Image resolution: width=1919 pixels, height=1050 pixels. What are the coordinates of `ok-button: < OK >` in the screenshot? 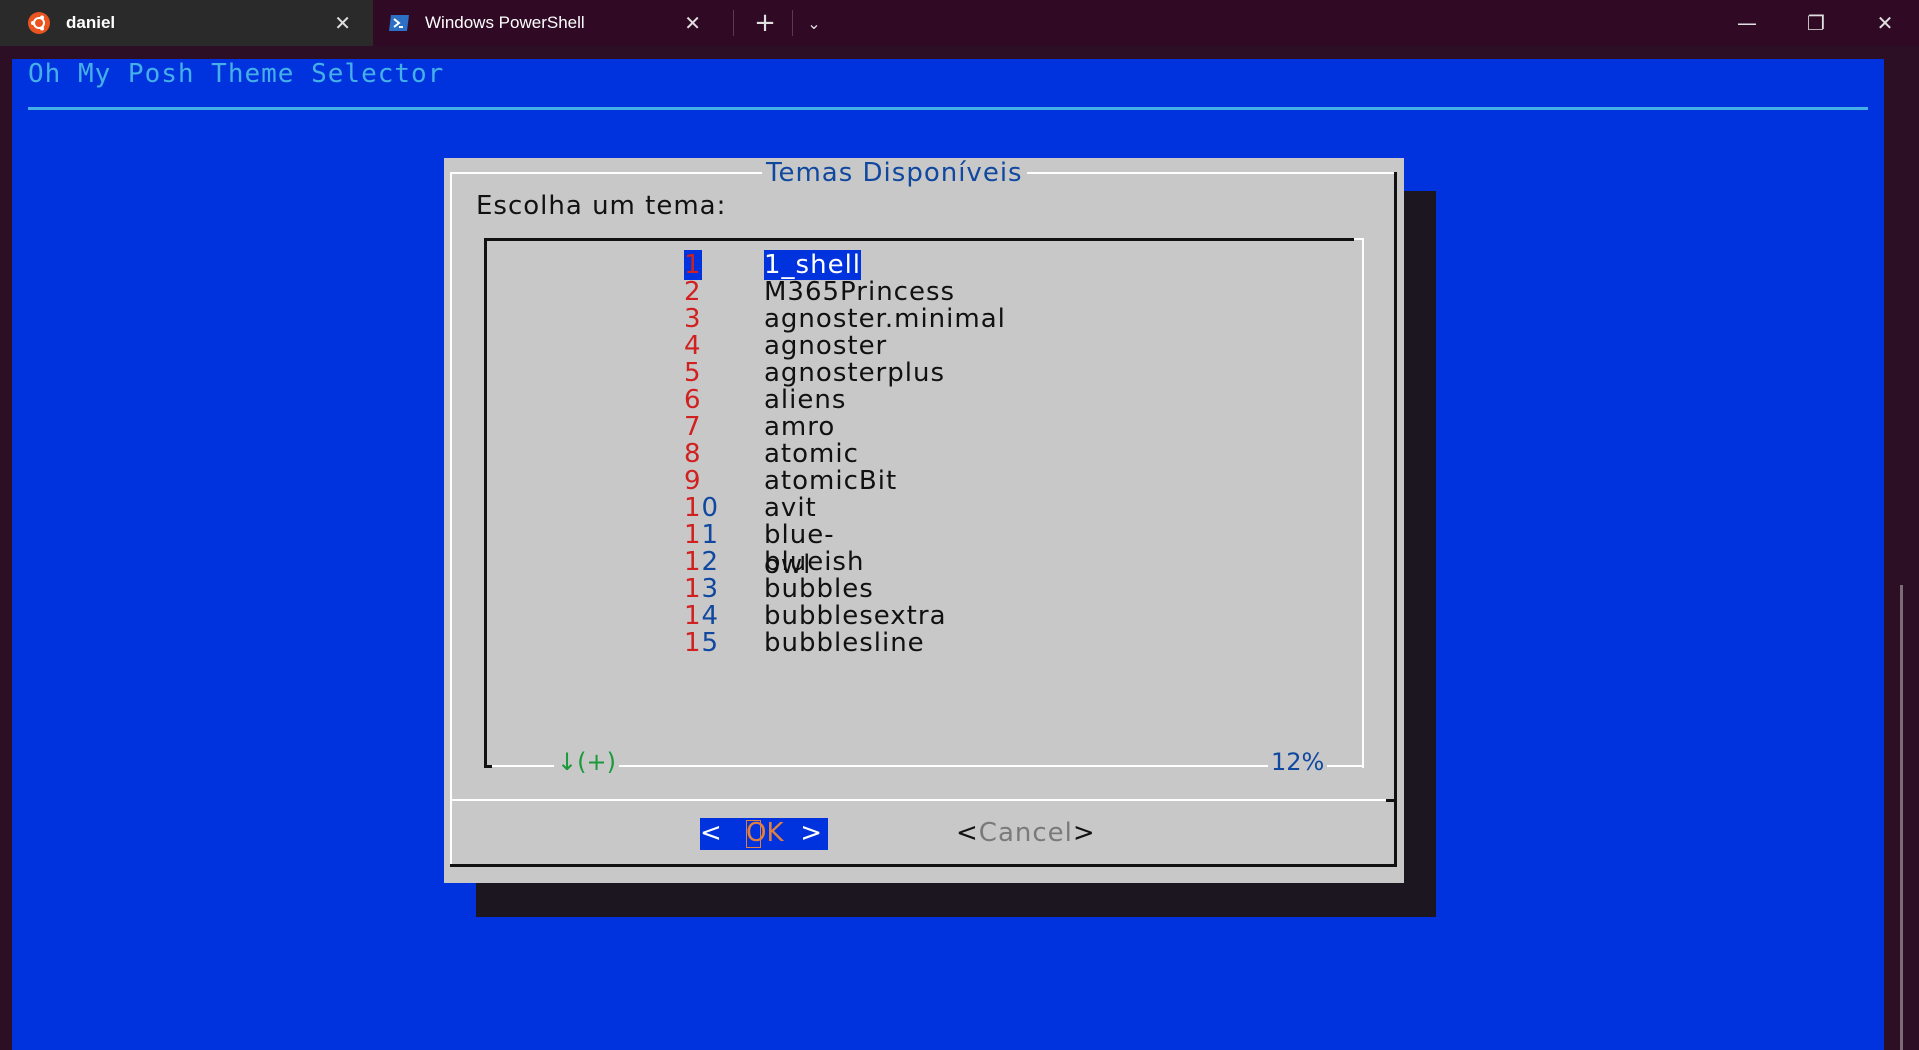 It's located at (764, 834).